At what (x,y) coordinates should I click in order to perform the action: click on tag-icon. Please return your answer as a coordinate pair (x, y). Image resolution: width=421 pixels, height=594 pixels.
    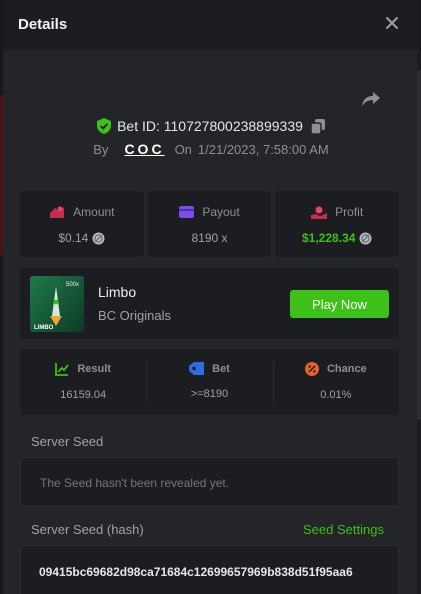
    Looking at the image, I should click on (197, 368).